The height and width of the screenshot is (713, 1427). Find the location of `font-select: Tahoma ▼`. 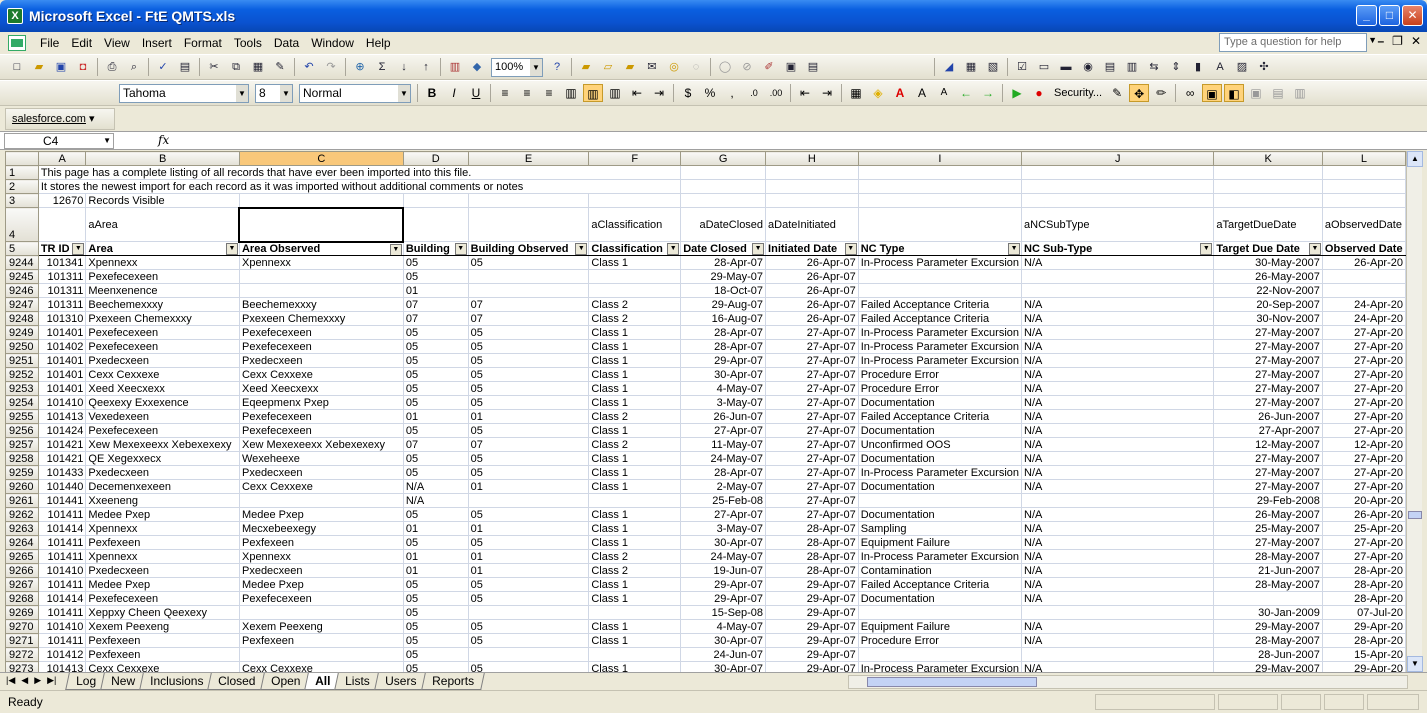

font-select: Tahoma ▼ is located at coordinates (184, 93).